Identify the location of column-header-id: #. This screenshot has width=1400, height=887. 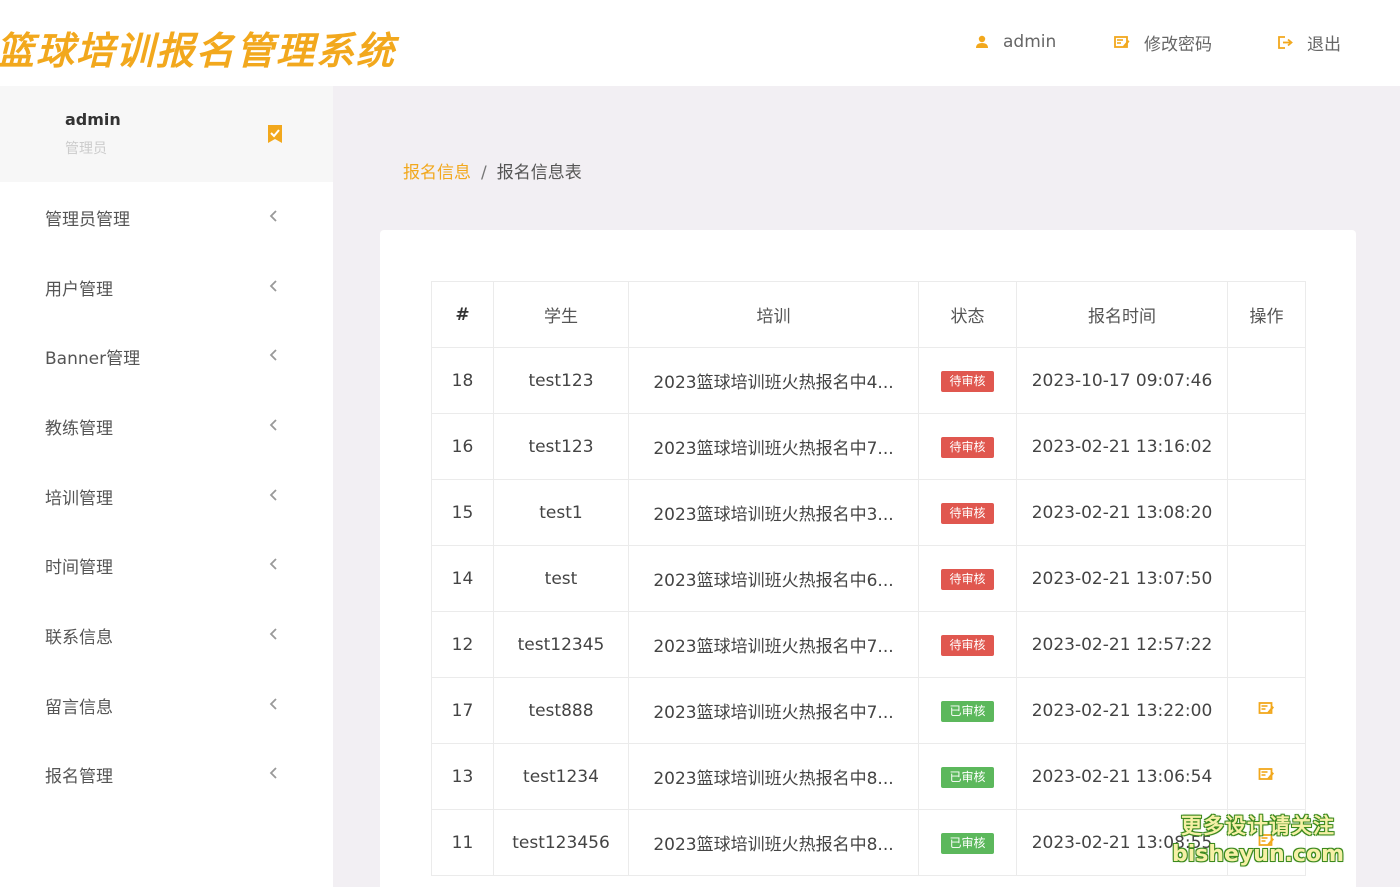
(462, 314).